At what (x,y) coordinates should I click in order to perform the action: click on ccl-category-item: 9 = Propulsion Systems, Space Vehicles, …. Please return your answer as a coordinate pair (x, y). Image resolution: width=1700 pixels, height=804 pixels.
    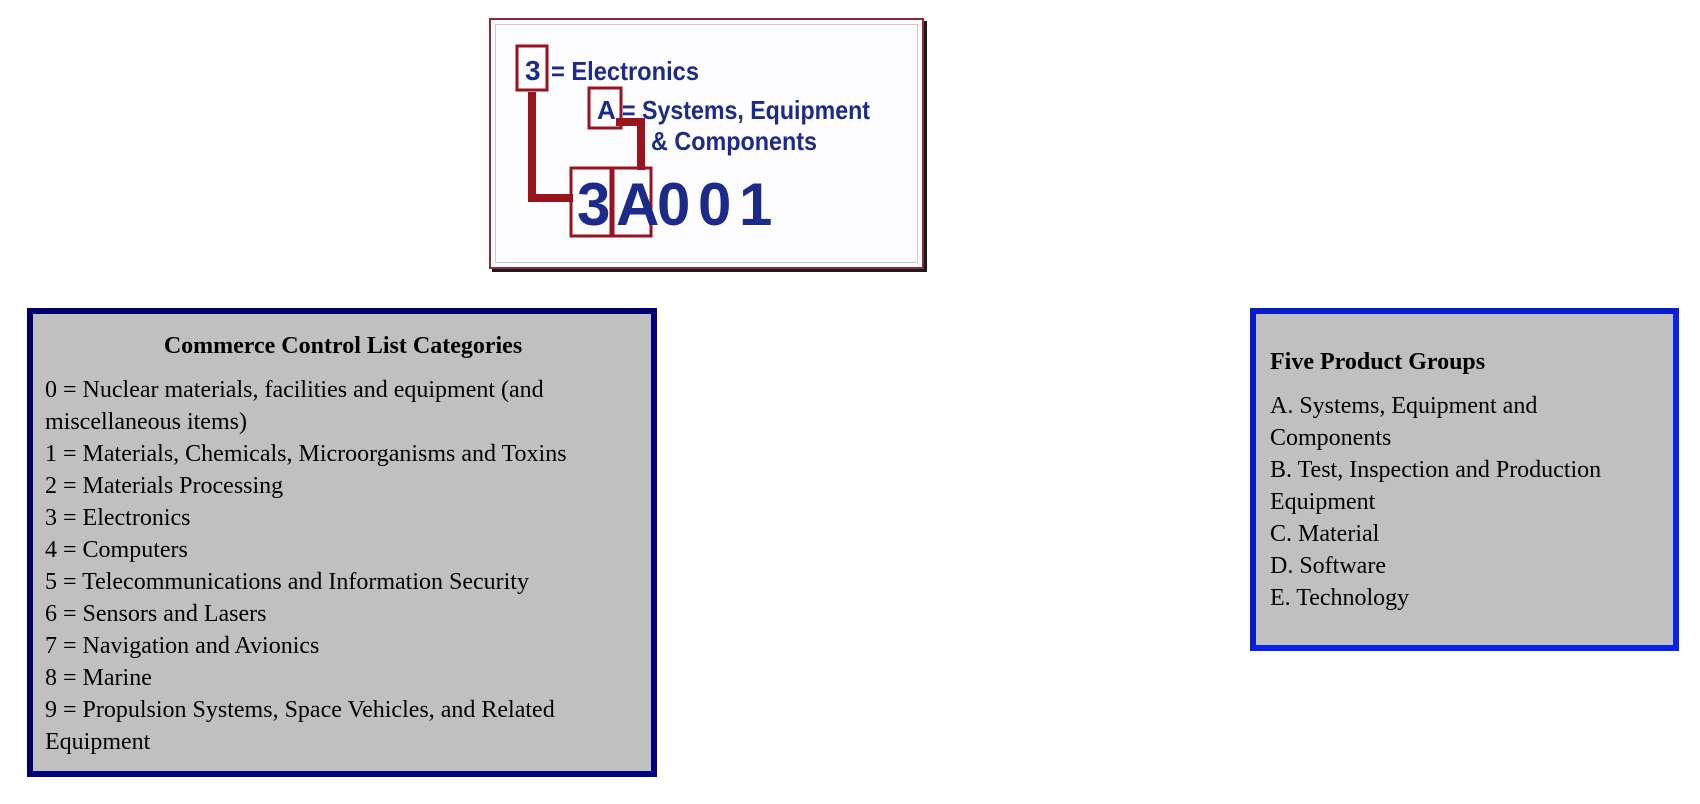
    Looking at the image, I should click on (300, 726).